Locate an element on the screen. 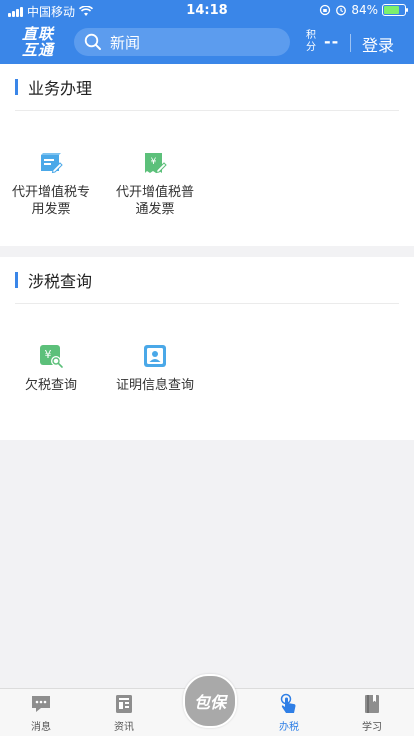  tab-label: 资讯 is located at coordinates (124, 727).